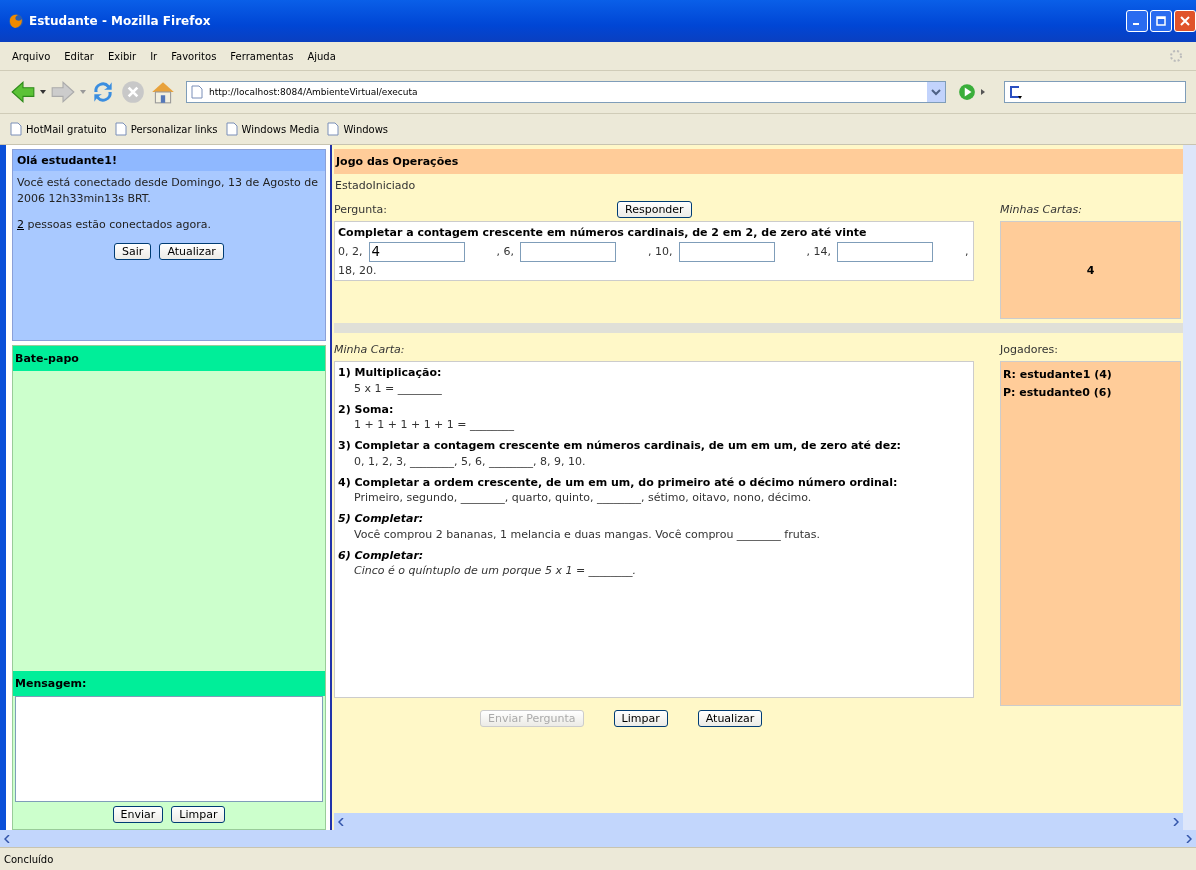  What do you see at coordinates (169, 749) in the screenshot?
I see `message-field` at bounding box center [169, 749].